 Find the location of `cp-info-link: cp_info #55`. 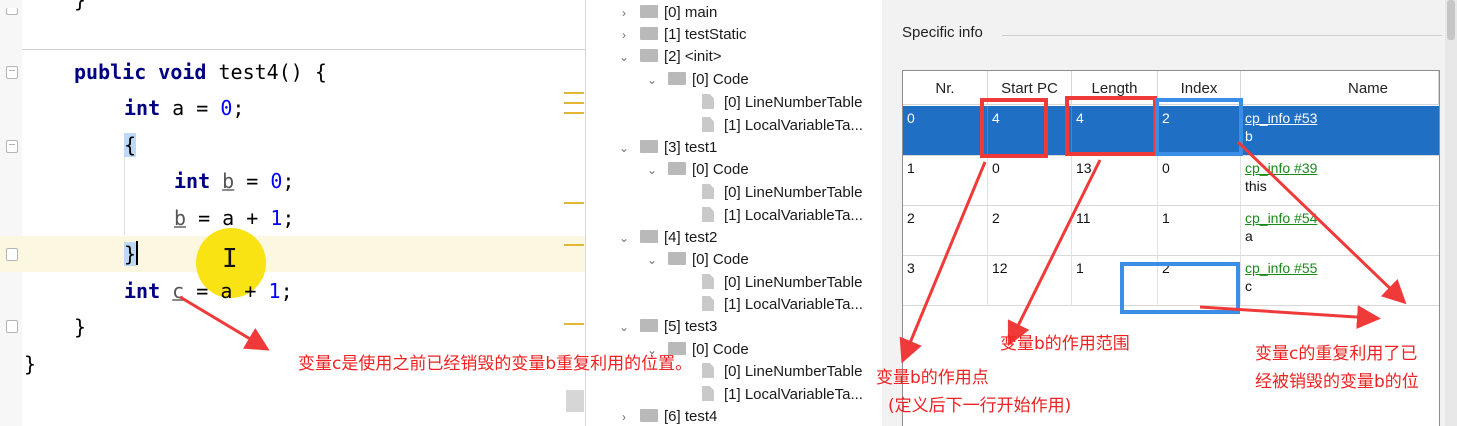

cp-info-link: cp_info #55 is located at coordinates (1281, 268).